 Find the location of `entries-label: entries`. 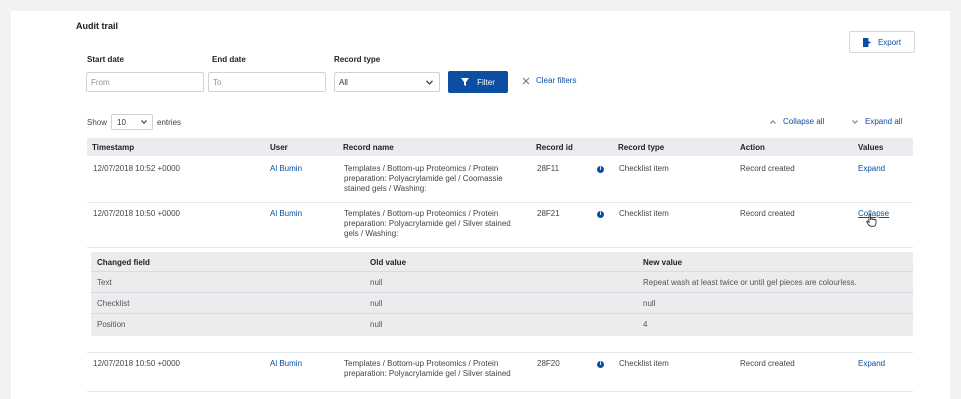

entries-label: entries is located at coordinates (169, 122).